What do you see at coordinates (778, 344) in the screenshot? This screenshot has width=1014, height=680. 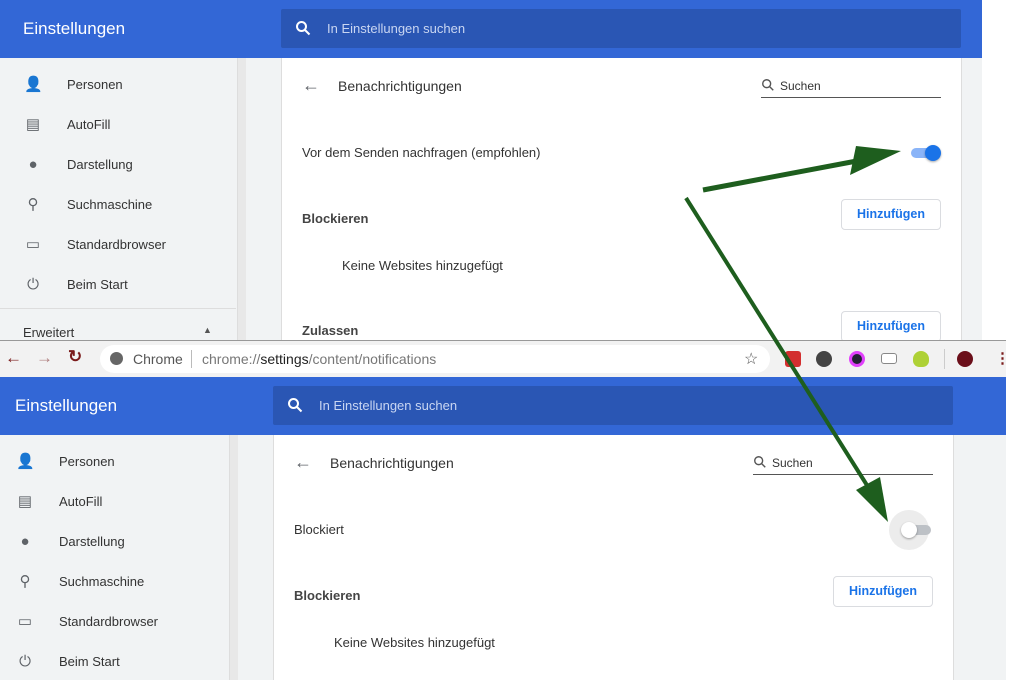 I see `arrow-to-bottom-toggle` at bounding box center [778, 344].